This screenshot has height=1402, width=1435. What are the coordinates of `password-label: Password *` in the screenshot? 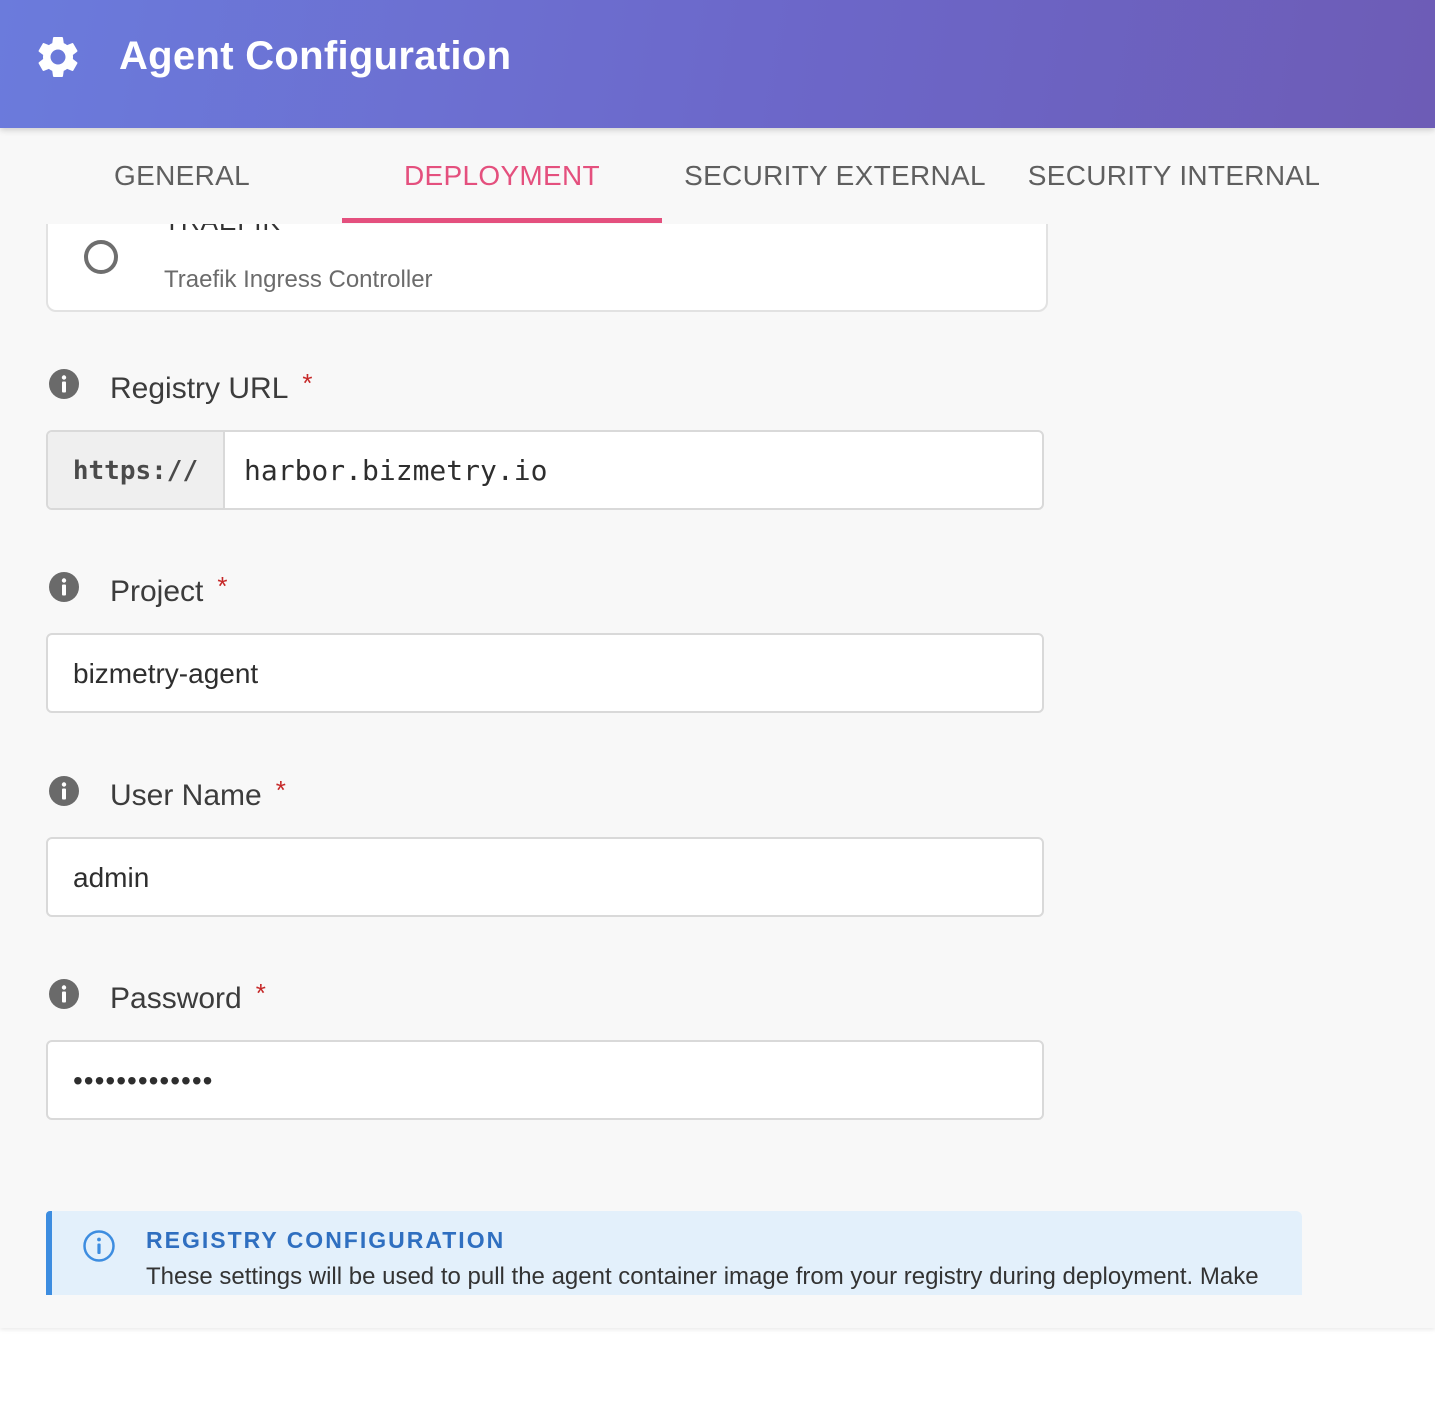 It's located at (188, 997).